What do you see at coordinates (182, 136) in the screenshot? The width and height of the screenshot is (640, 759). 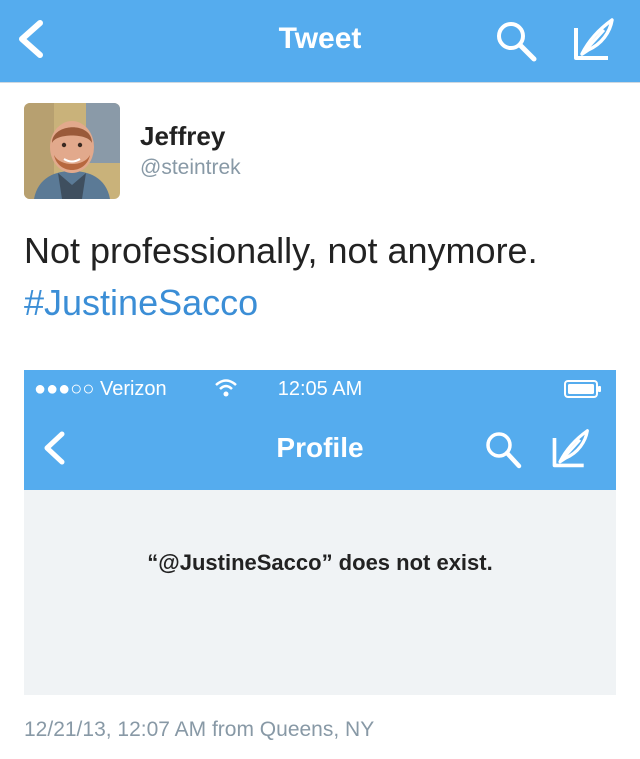 I see `author-name: Jeffrey` at bounding box center [182, 136].